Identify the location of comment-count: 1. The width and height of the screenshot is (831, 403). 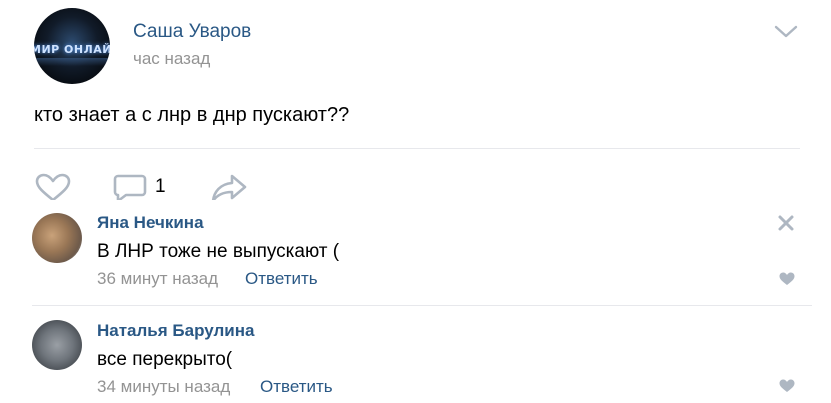
(160, 187).